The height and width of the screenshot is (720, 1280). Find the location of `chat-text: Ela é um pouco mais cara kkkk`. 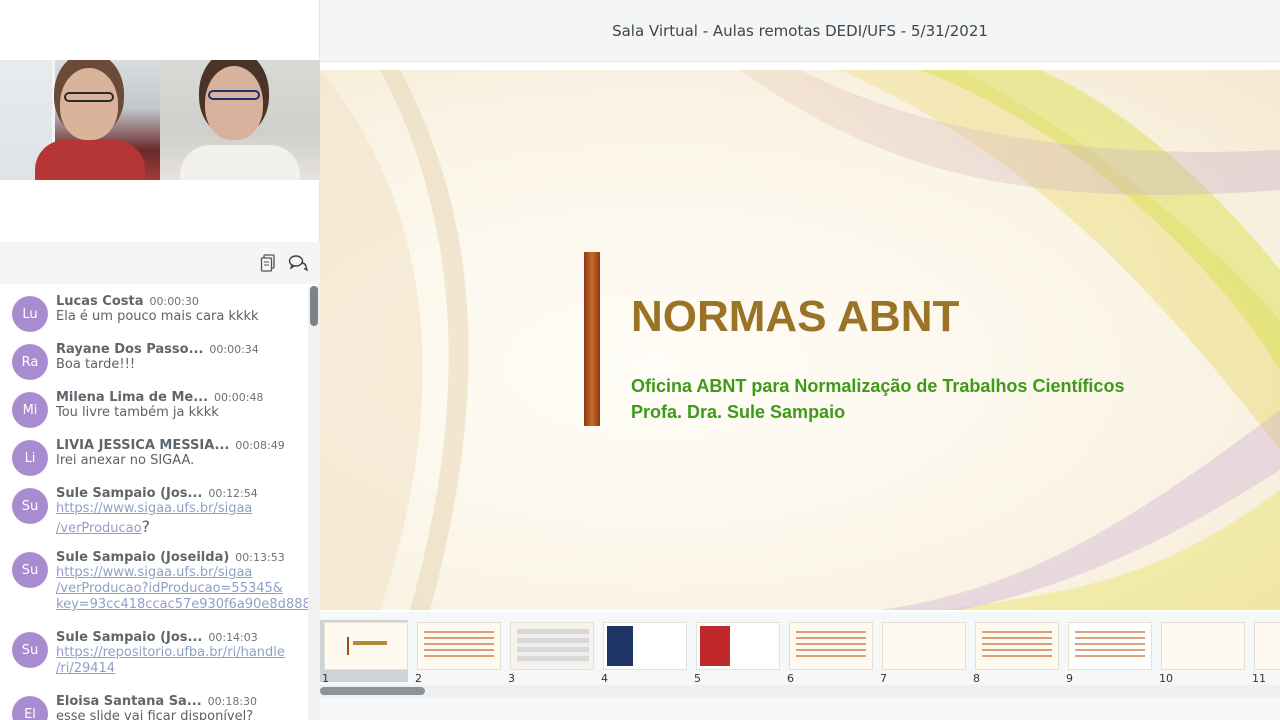

chat-text: Ela é um pouco mais cara kkkk is located at coordinates (157, 316).